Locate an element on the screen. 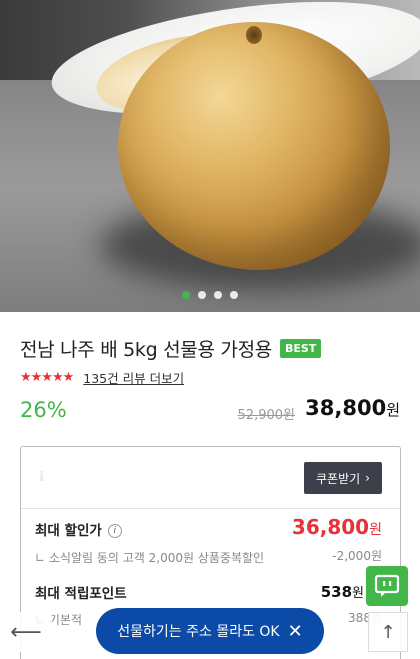 The width and height of the screenshot is (420, 659). notice-discount-row: ∟ 소식알림 동의 고객 2,000원 상품중복할인 -2,000원 is located at coordinates (208, 556).